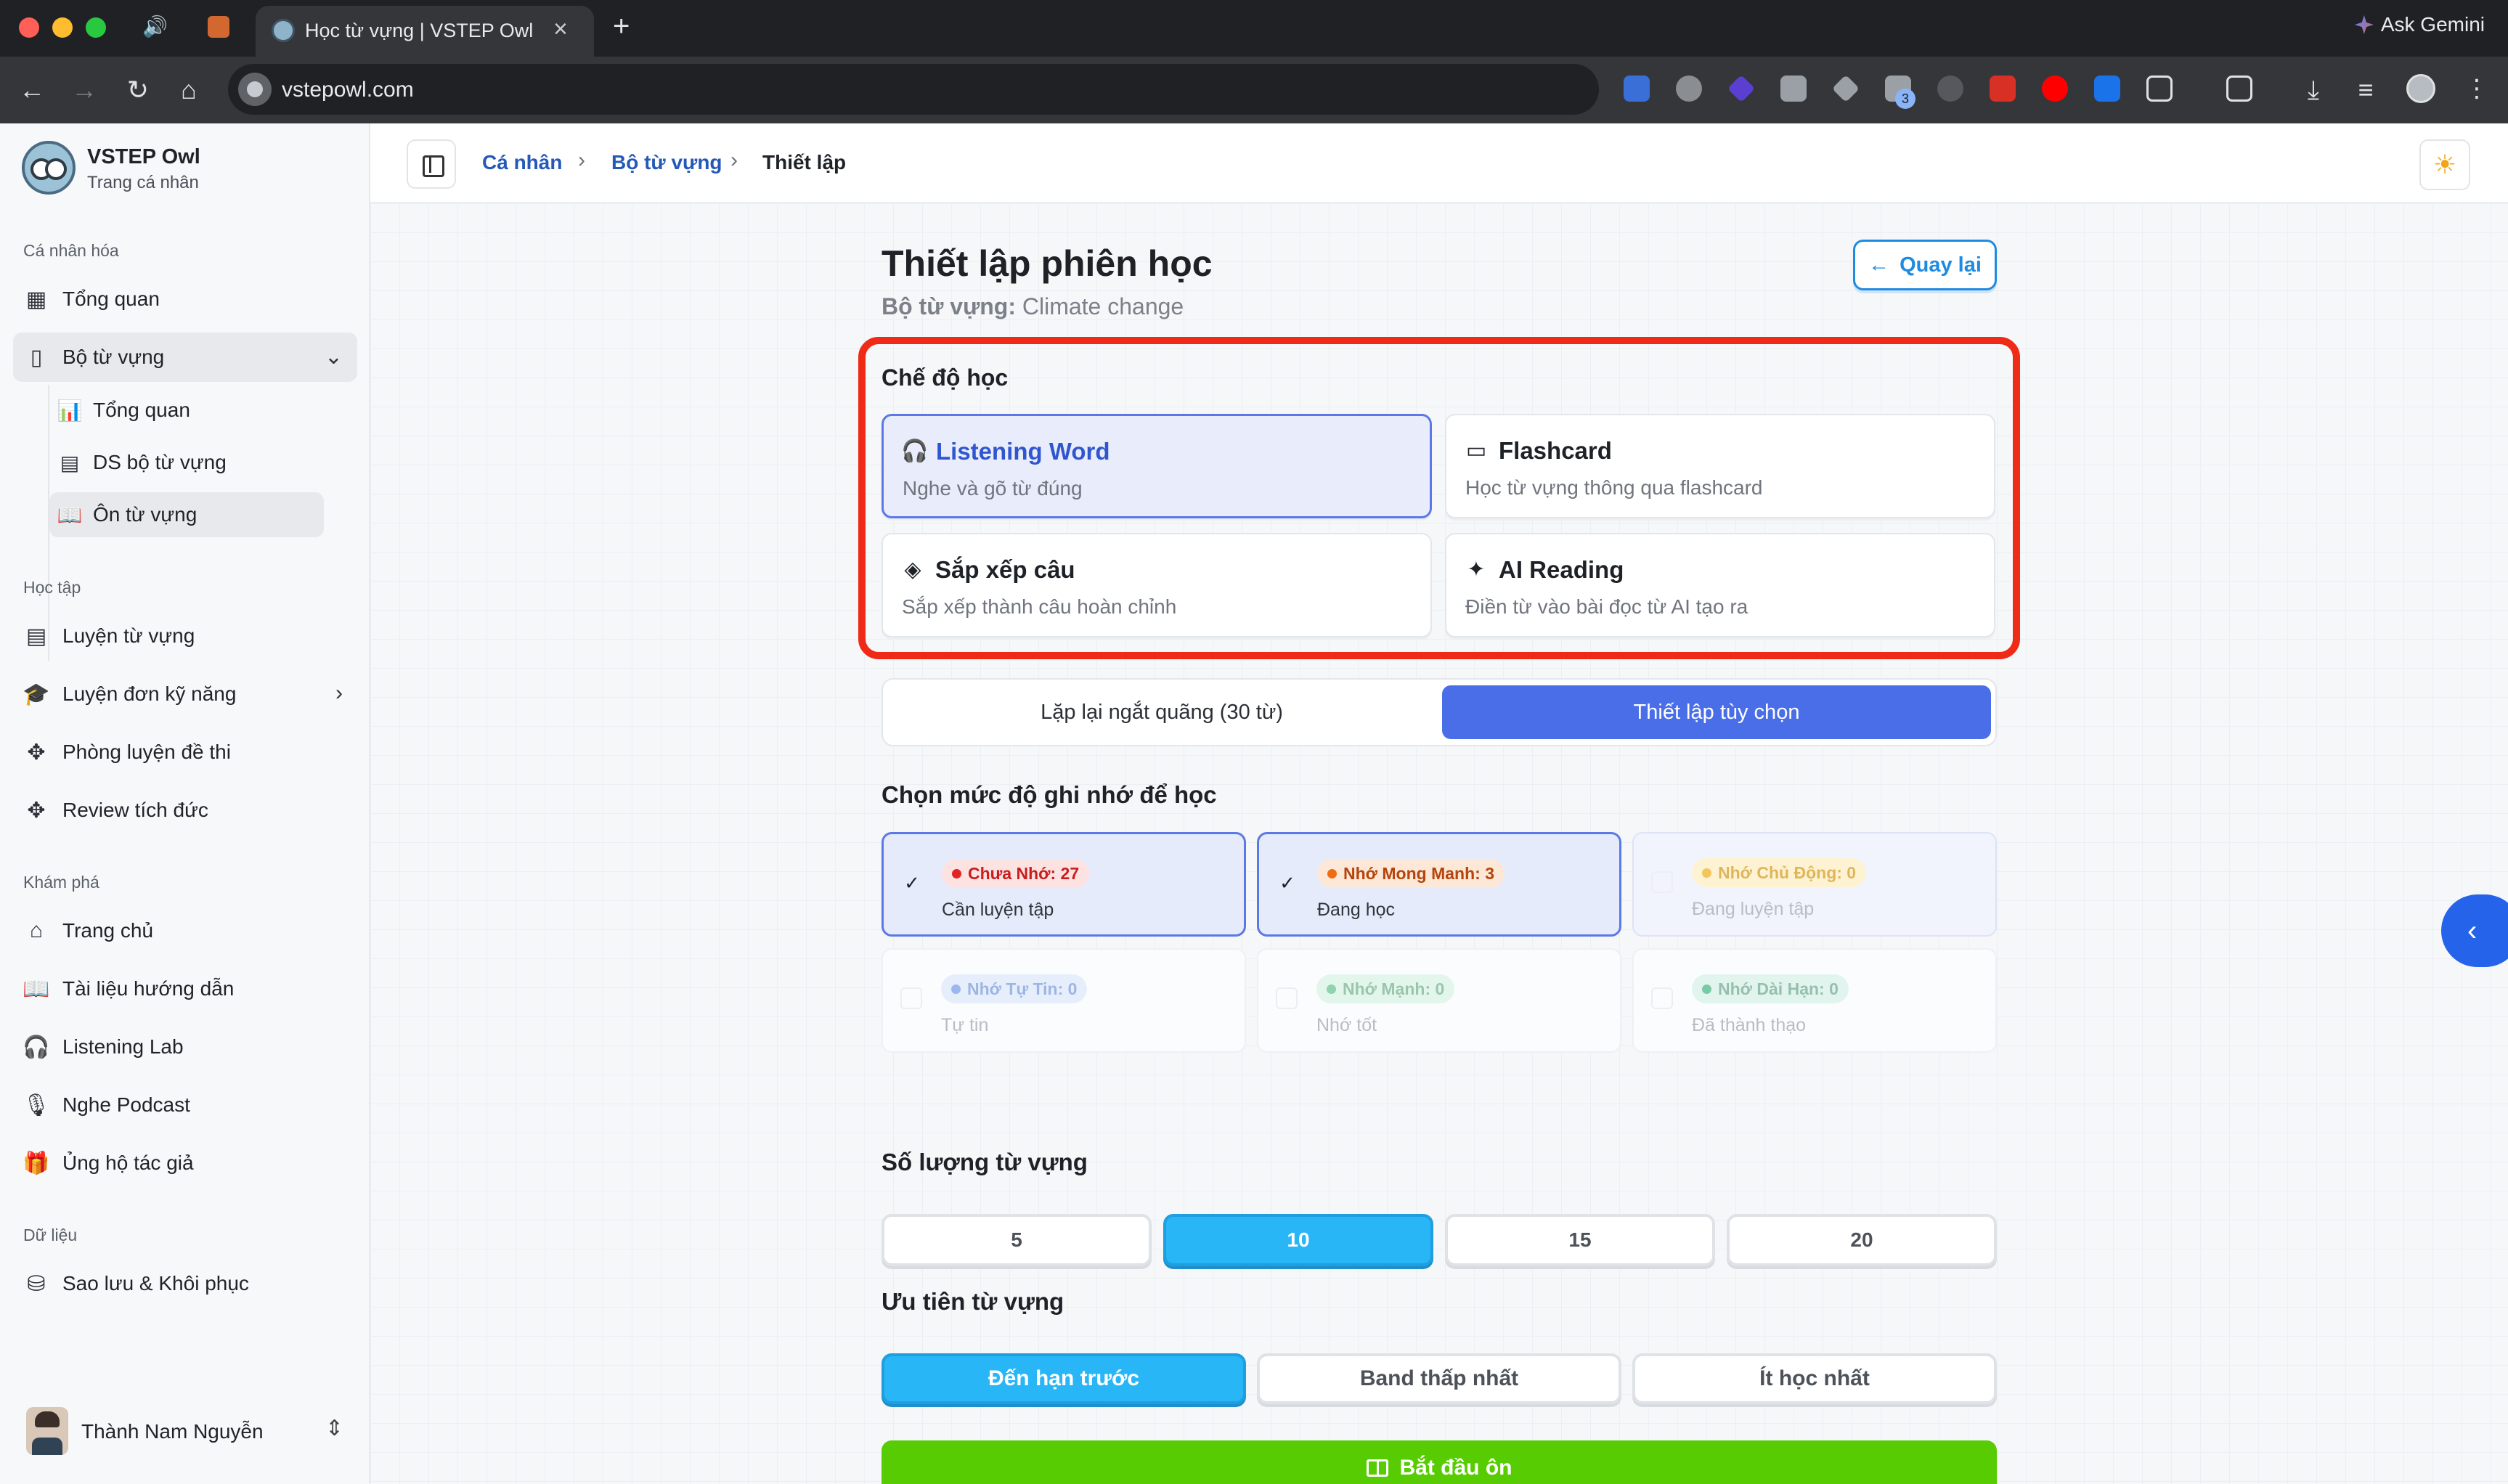 This screenshot has height=1484, width=2508. I want to click on quantity-option-15: 15, so click(1580, 1240).